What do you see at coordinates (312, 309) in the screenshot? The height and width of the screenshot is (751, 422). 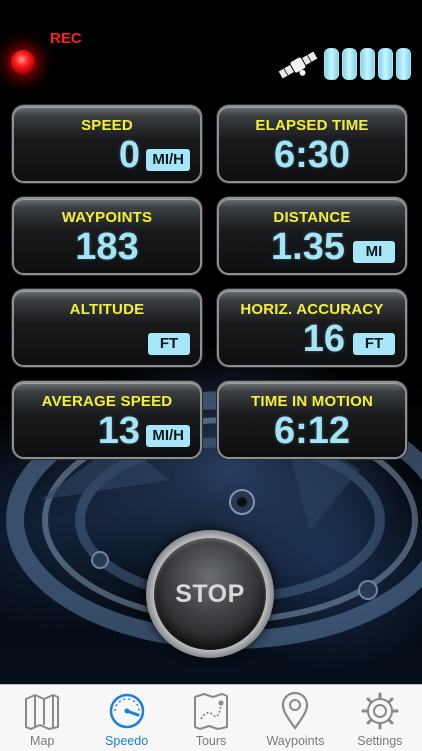 I see `horiz-accuracy-label: HORIZ. ACCURACY` at bounding box center [312, 309].